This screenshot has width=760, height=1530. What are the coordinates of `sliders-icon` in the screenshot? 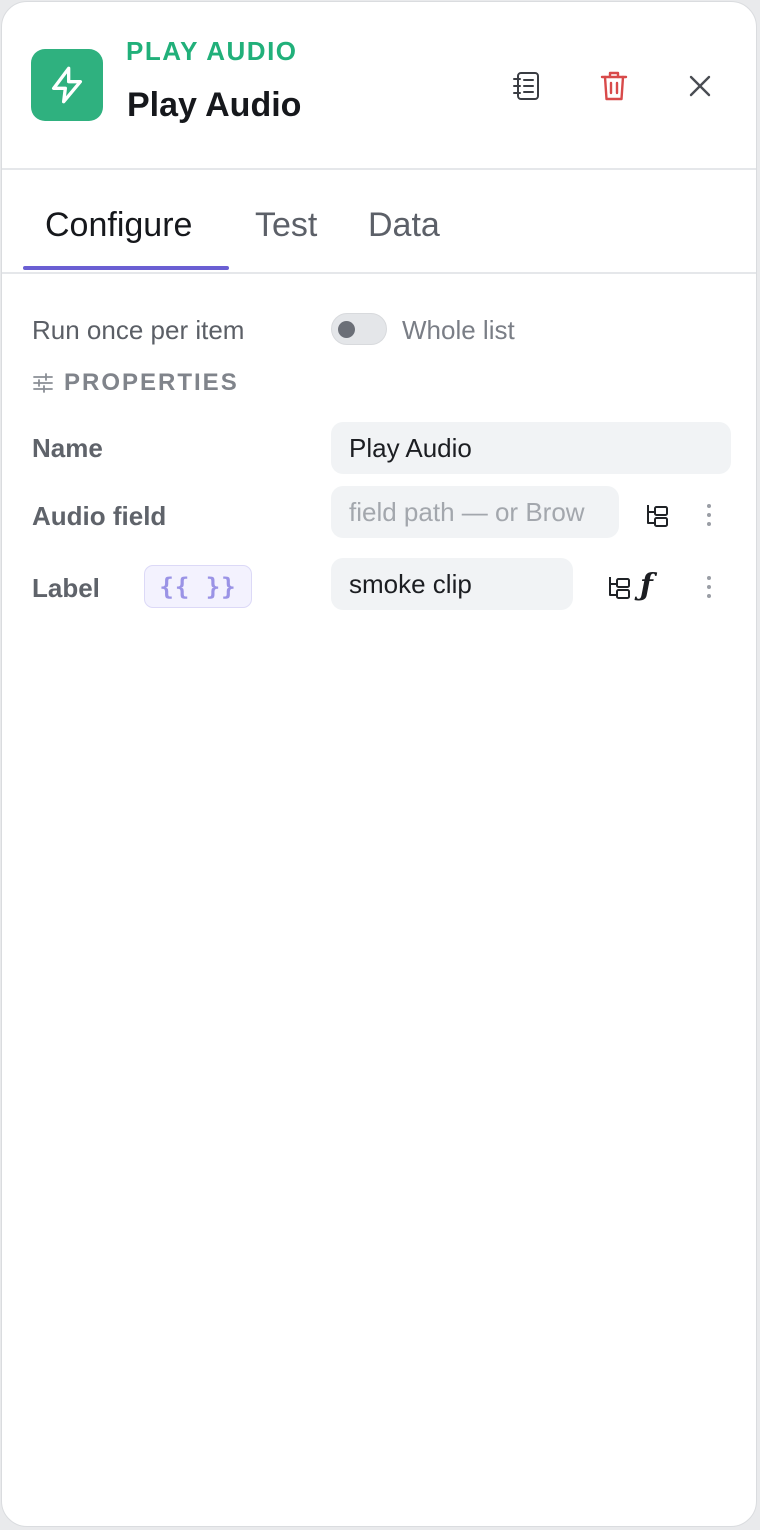 It's located at (43, 383).